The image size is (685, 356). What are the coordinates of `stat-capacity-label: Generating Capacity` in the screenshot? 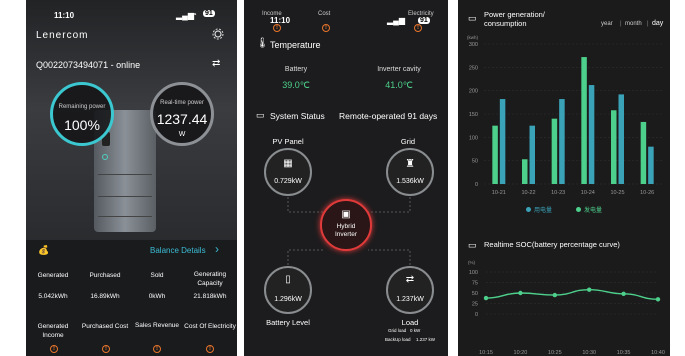 It's located at (210, 279).